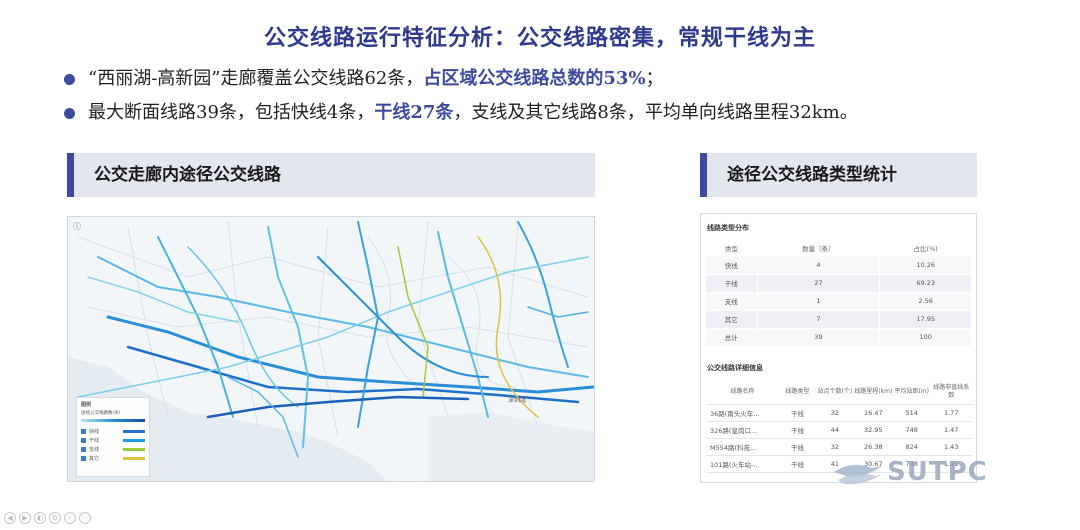 The height and width of the screenshot is (530, 1080). Describe the element at coordinates (414, 112) in the screenshot. I see `bullet-2-highlight: 干线27条` at that location.